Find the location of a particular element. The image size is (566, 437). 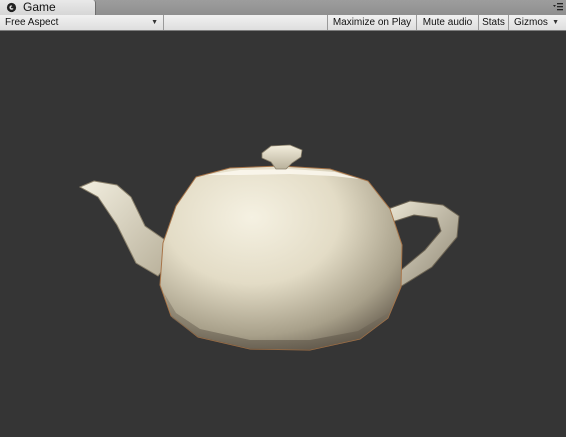

gizmos-dropdown: Gizmos ▼ is located at coordinates (537, 22).